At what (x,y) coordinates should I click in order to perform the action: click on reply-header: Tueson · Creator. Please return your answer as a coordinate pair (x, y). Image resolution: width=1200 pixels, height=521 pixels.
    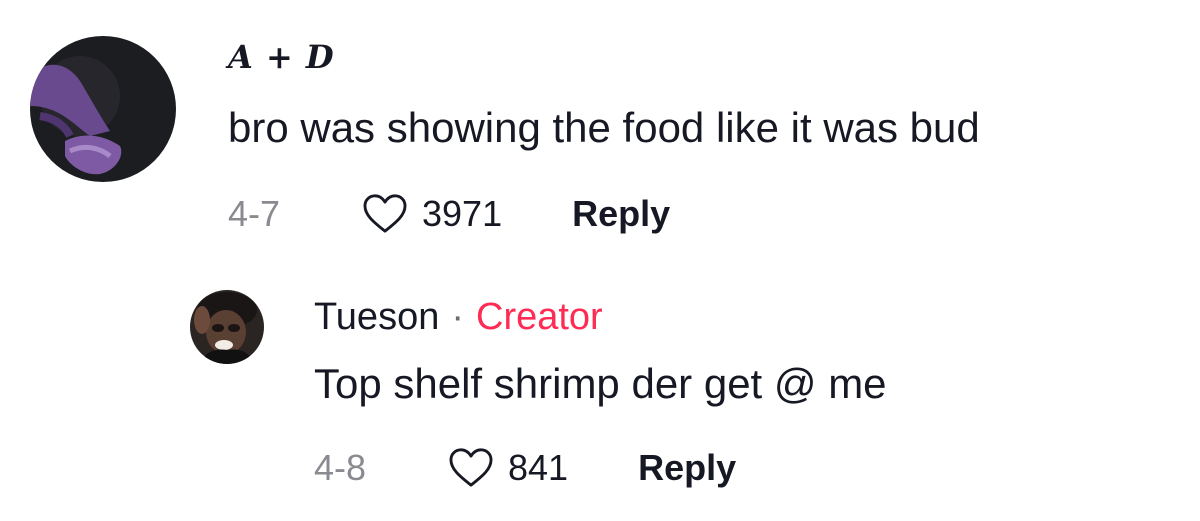
    Looking at the image, I should click on (458, 317).